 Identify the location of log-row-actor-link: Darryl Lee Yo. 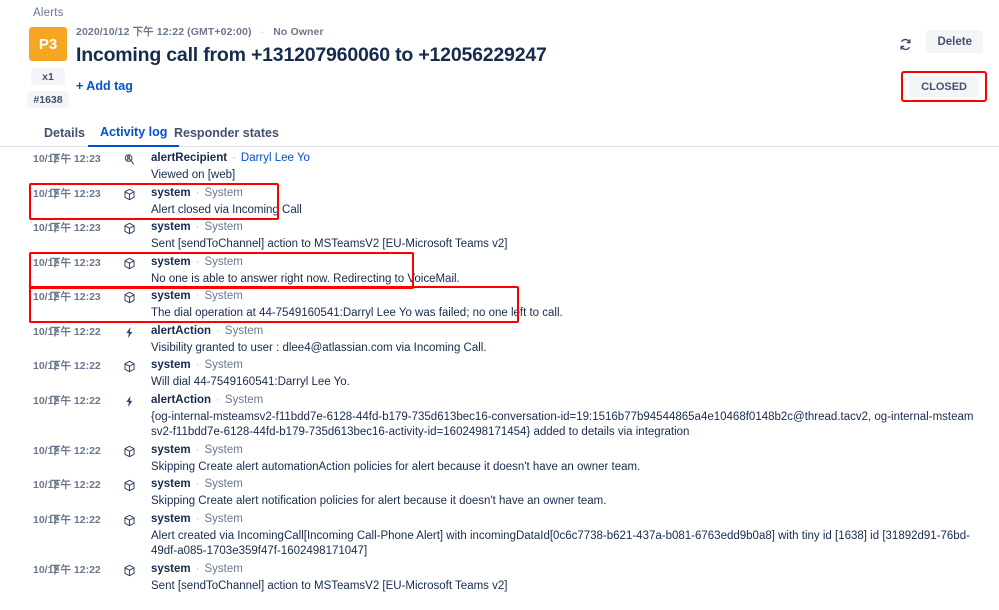
(275, 158).